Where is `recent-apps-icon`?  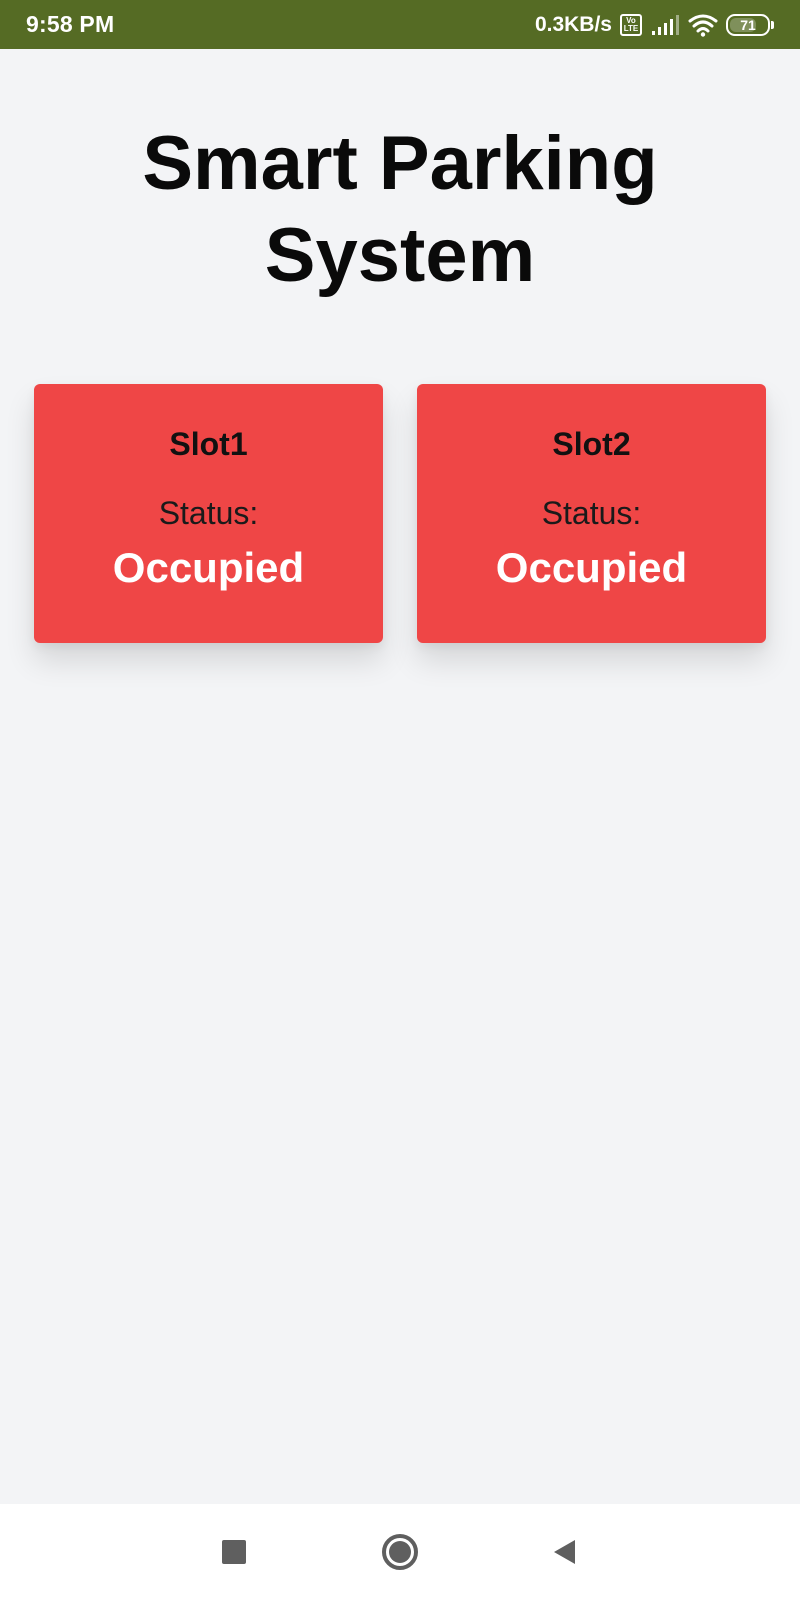
recent-apps-icon is located at coordinates (234, 1552).